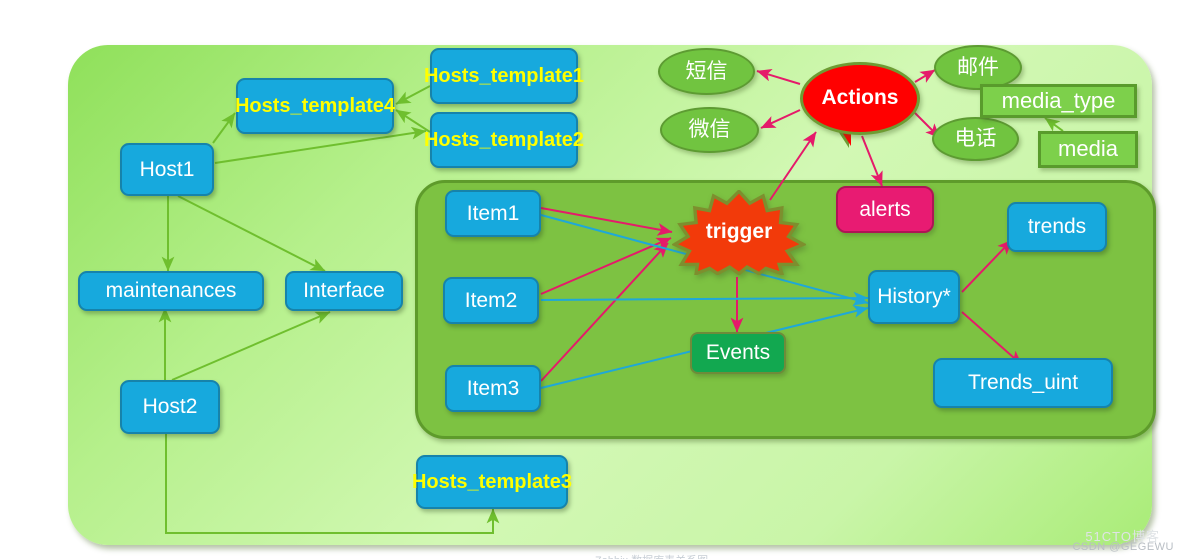 The image size is (1184, 559). Describe the element at coordinates (315, 106) in the screenshot. I see `node-hosts-template4: Hosts_template4` at that location.